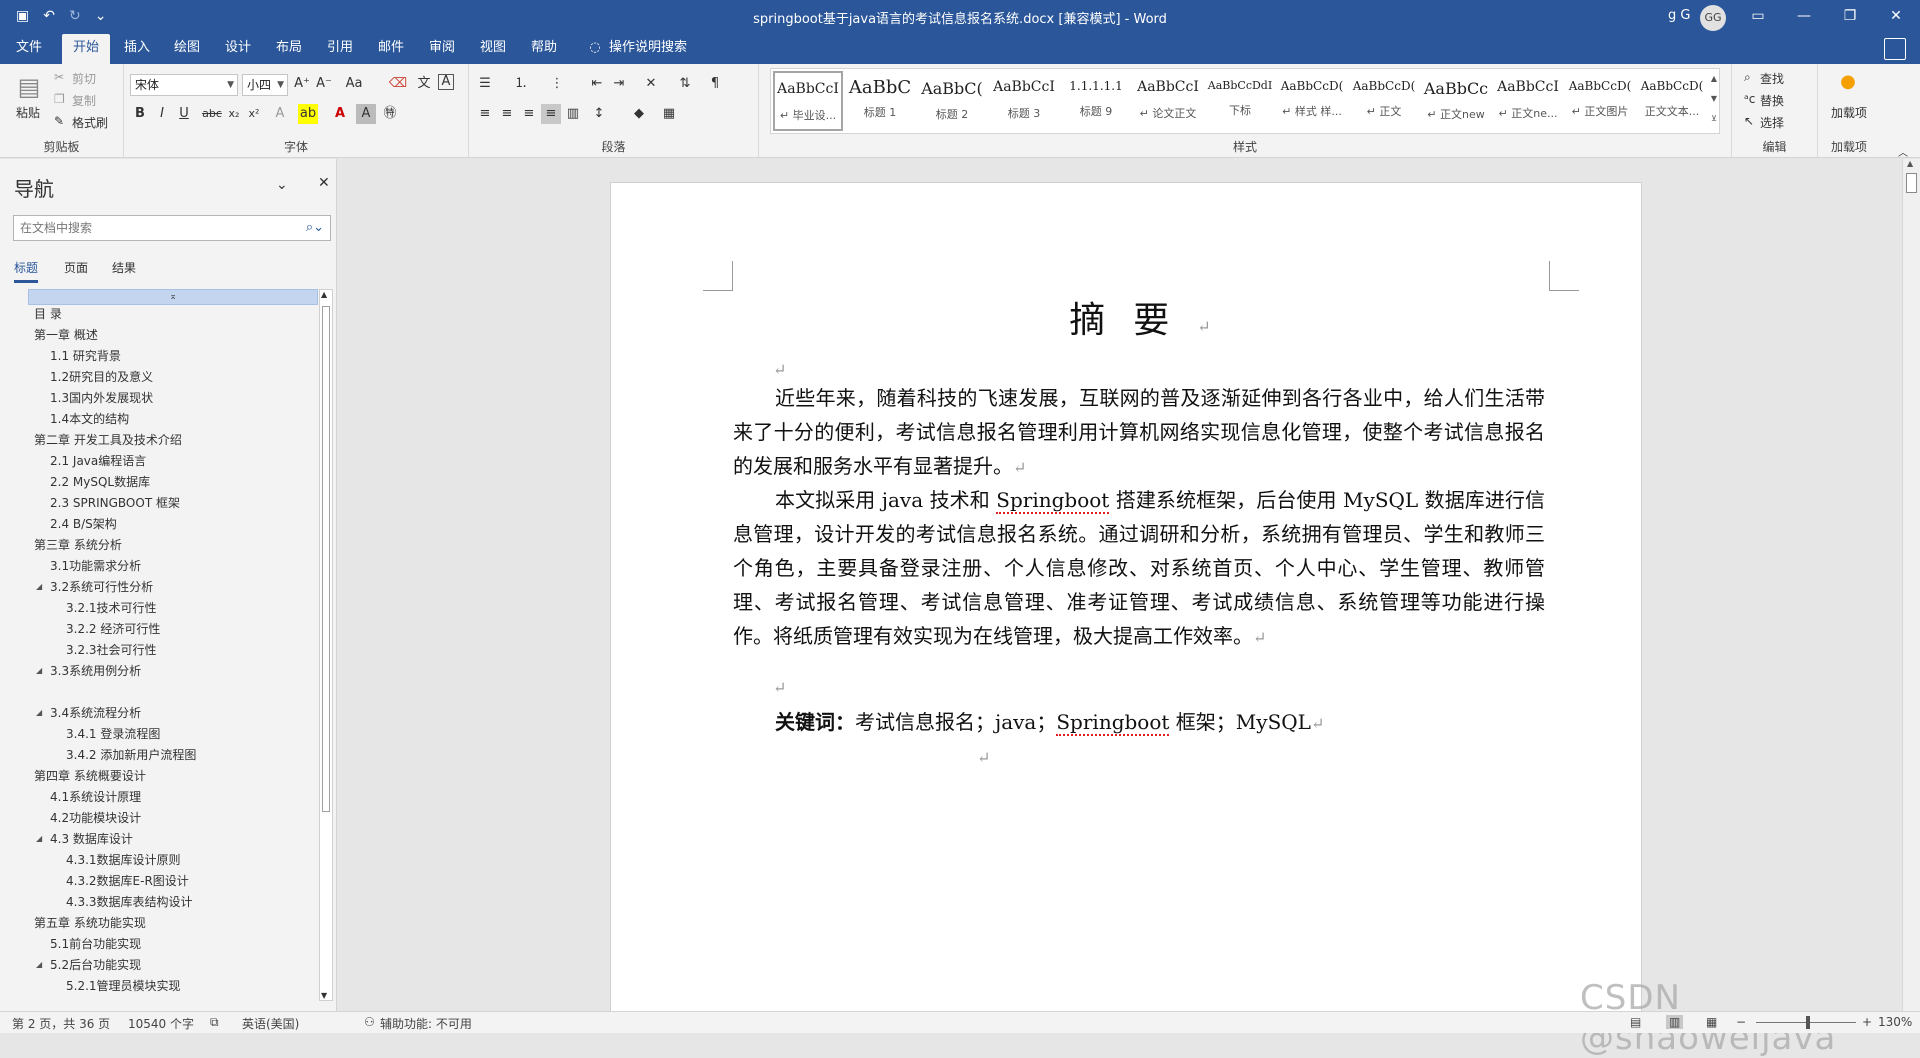  What do you see at coordinates (1848, 82) in the screenshot?
I see `addins-icon: ●` at bounding box center [1848, 82].